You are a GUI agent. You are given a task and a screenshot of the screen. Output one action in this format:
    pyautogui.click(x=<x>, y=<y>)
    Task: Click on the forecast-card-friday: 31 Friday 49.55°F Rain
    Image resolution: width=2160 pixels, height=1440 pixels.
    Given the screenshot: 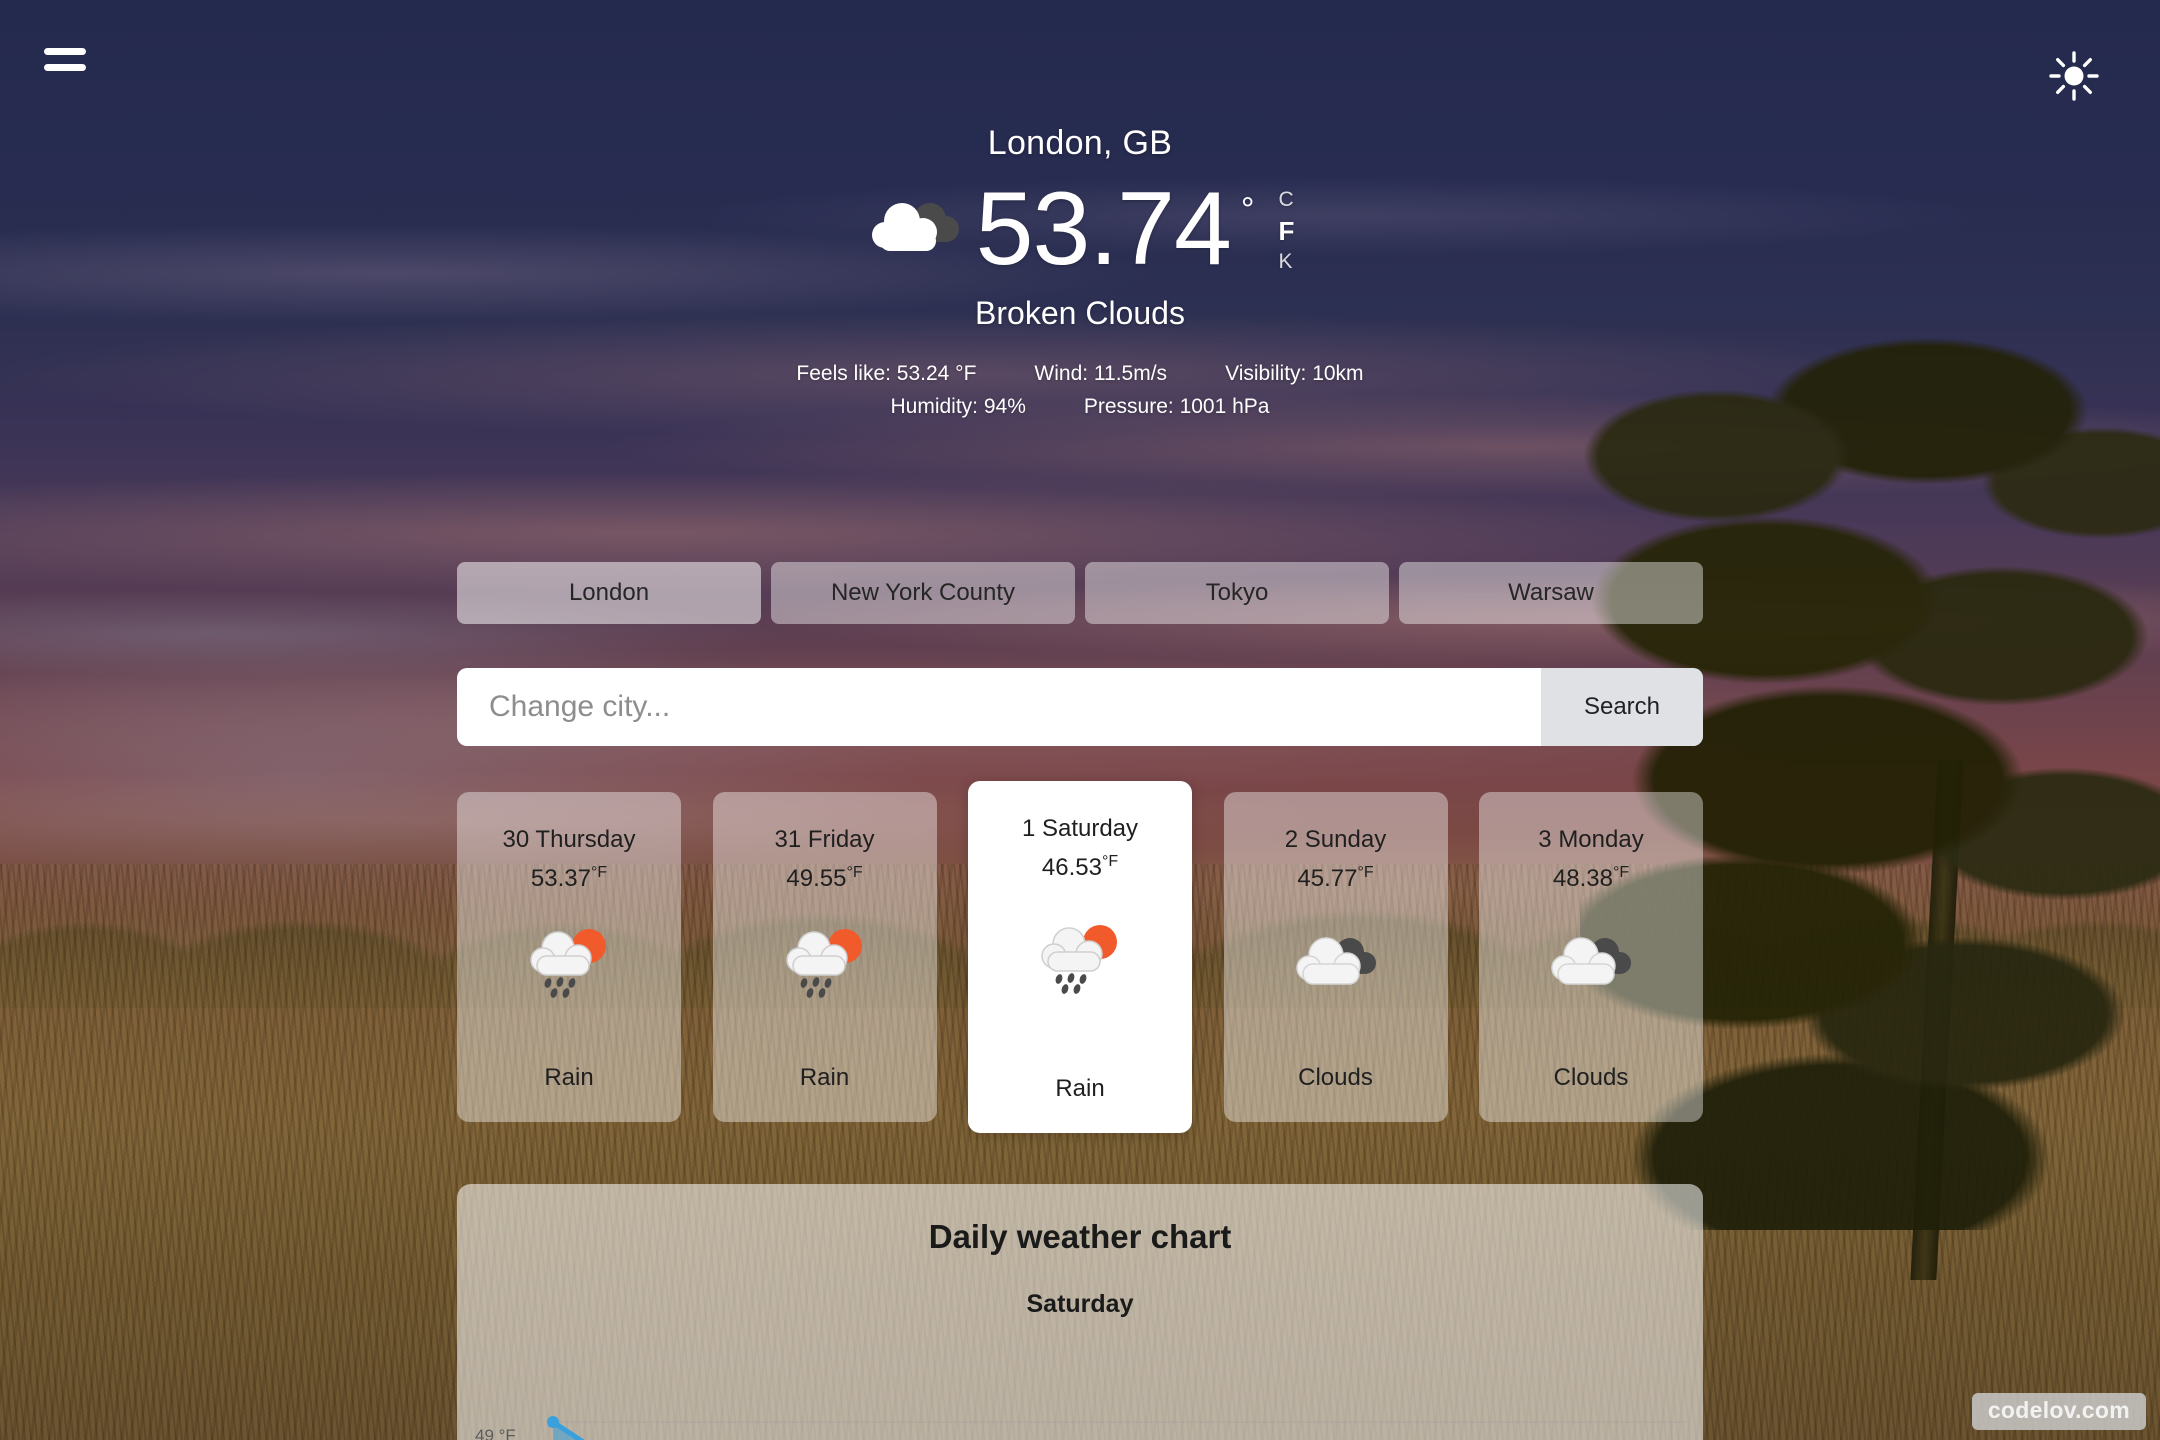 What is the action you would take?
    pyautogui.click(x=824, y=957)
    